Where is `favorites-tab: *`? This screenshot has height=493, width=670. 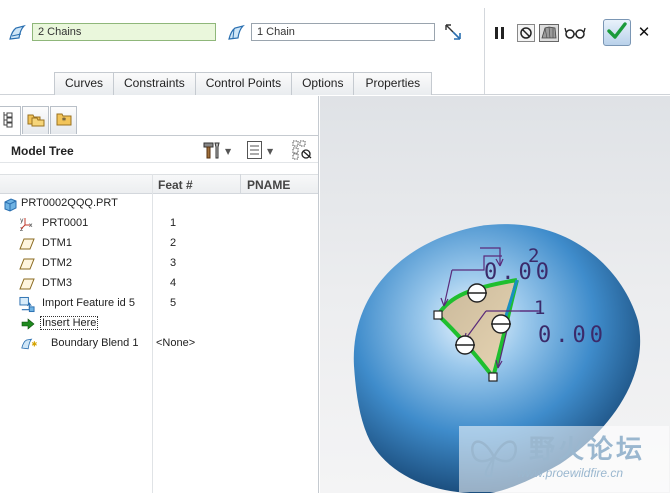 favorites-tab: * is located at coordinates (63, 120).